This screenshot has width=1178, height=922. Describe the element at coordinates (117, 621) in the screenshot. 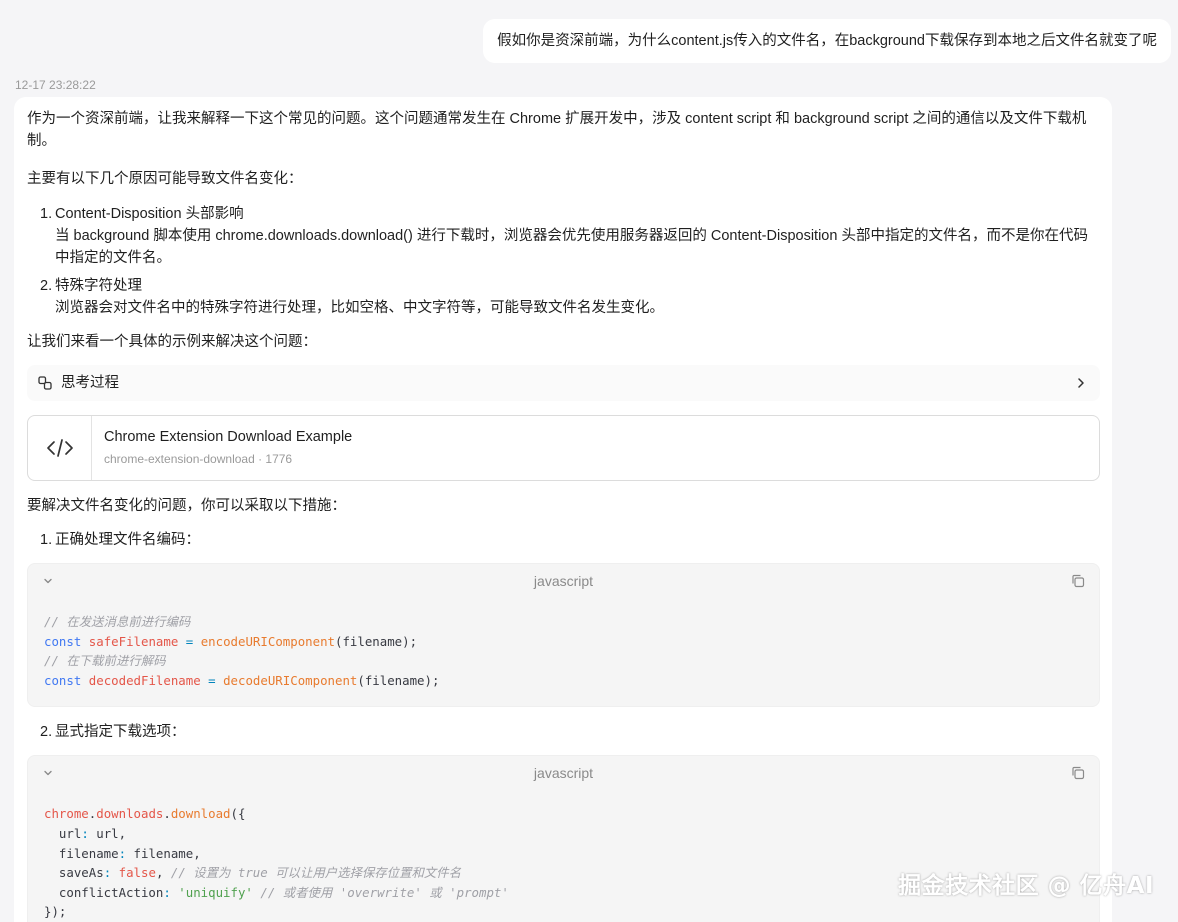

I see `code-line: // 在发送消息前进行编码` at that location.